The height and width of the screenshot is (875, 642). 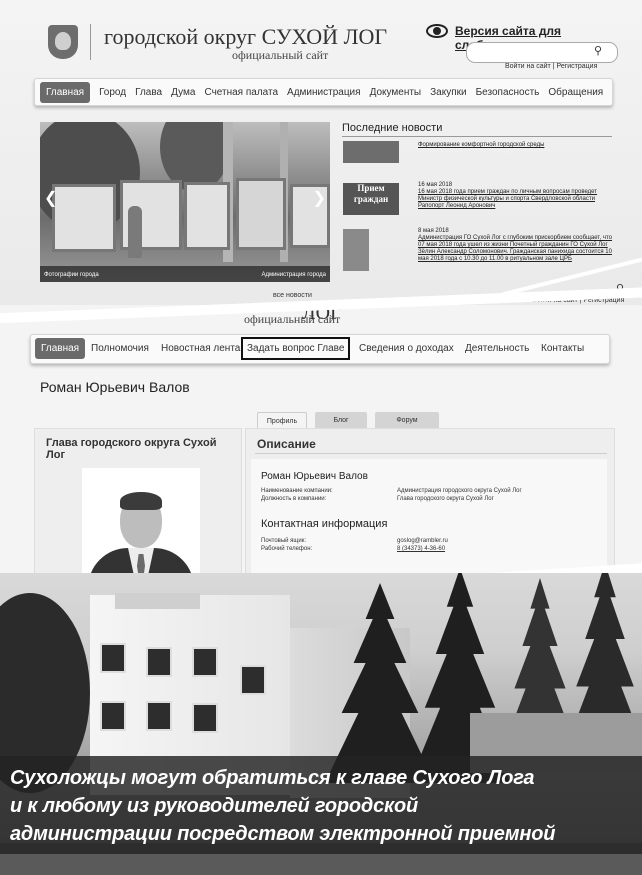 I want to click on description-divider, so click(x=431, y=453).